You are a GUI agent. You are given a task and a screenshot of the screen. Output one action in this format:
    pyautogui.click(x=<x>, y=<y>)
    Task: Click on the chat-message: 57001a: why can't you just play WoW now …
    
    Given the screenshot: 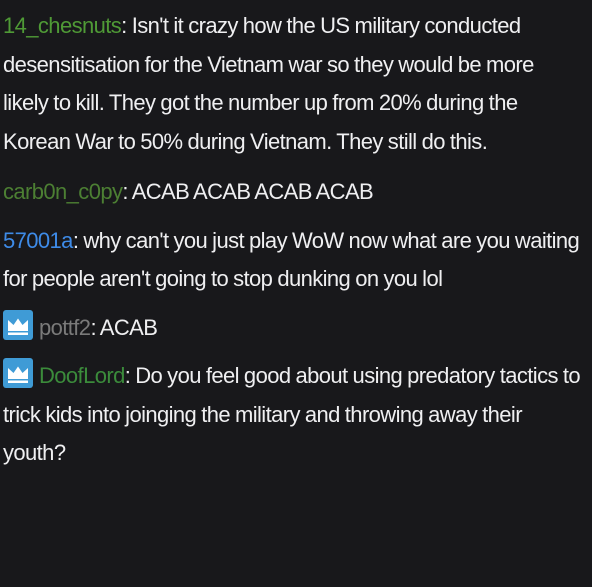 What is the action you would take?
    pyautogui.click(x=291, y=259)
    